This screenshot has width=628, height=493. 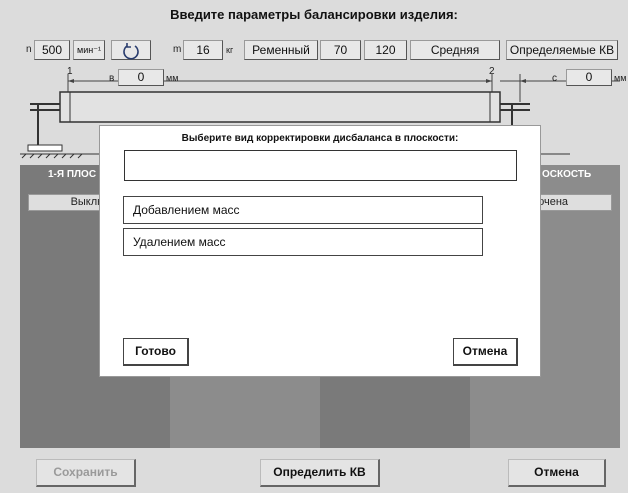 I want to click on c-unit: мм, so click(x=620, y=78).